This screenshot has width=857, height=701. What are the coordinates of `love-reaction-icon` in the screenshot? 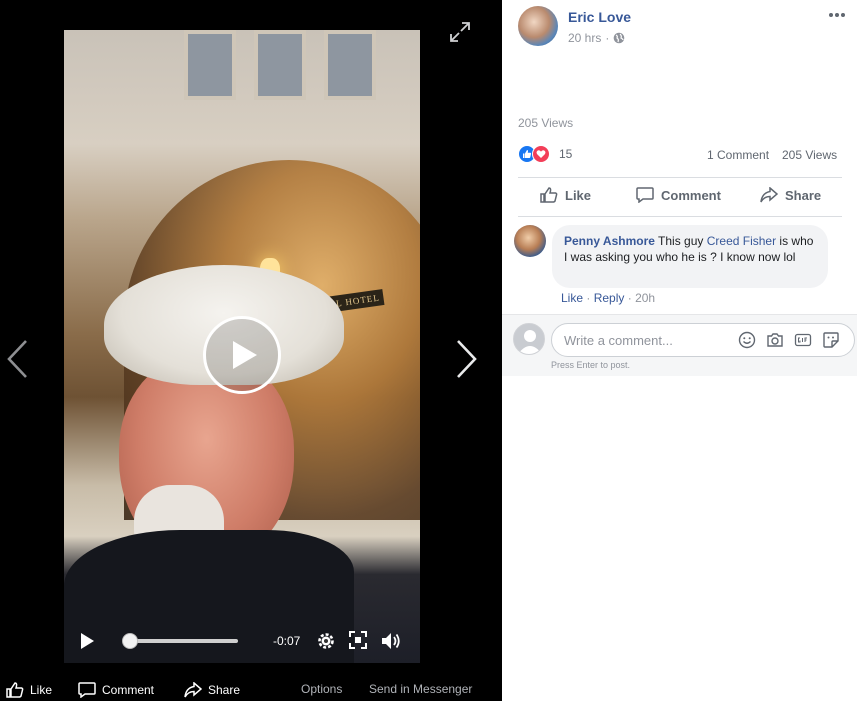 It's located at (541, 154).